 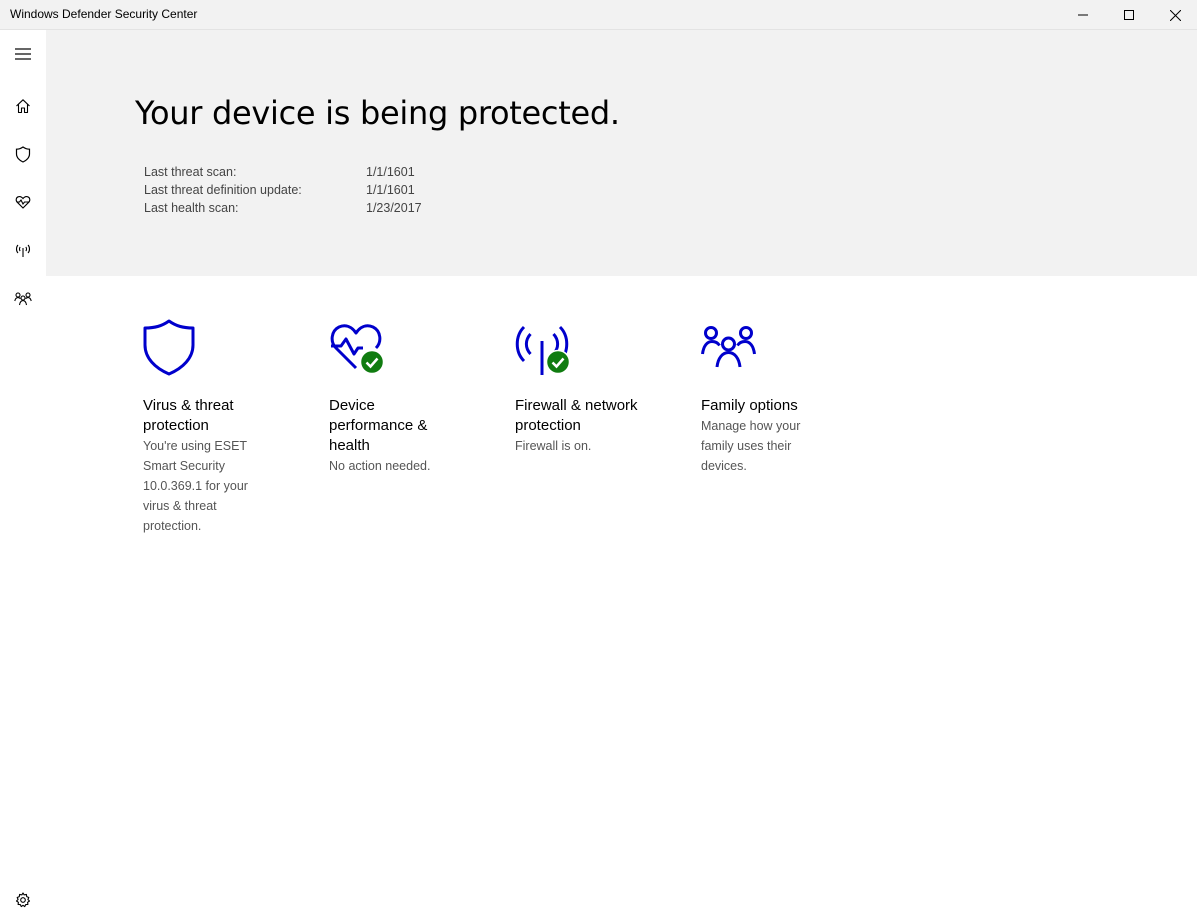 I want to click on scan-label: Last threat definition update:, so click(x=223, y=190).